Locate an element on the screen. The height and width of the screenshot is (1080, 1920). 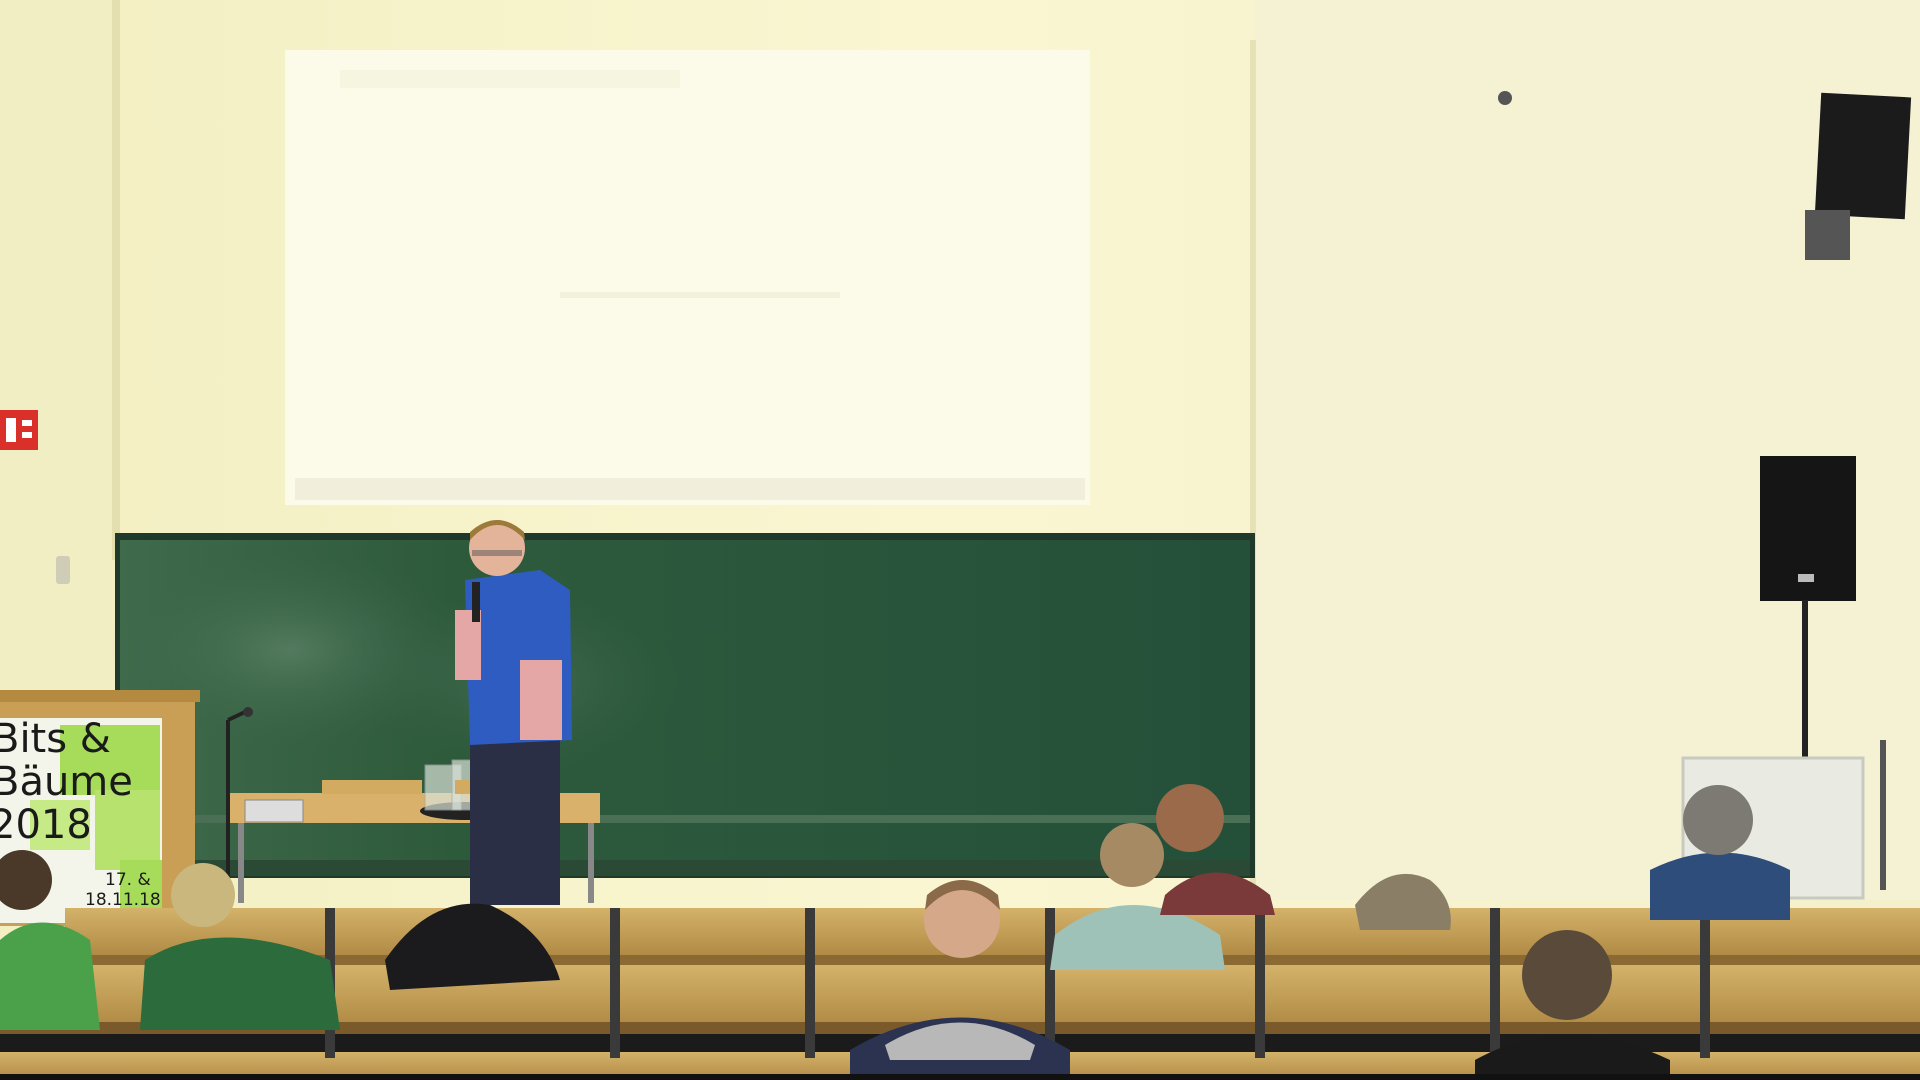
banner-line2: Bäume is located at coordinates (66, 782).